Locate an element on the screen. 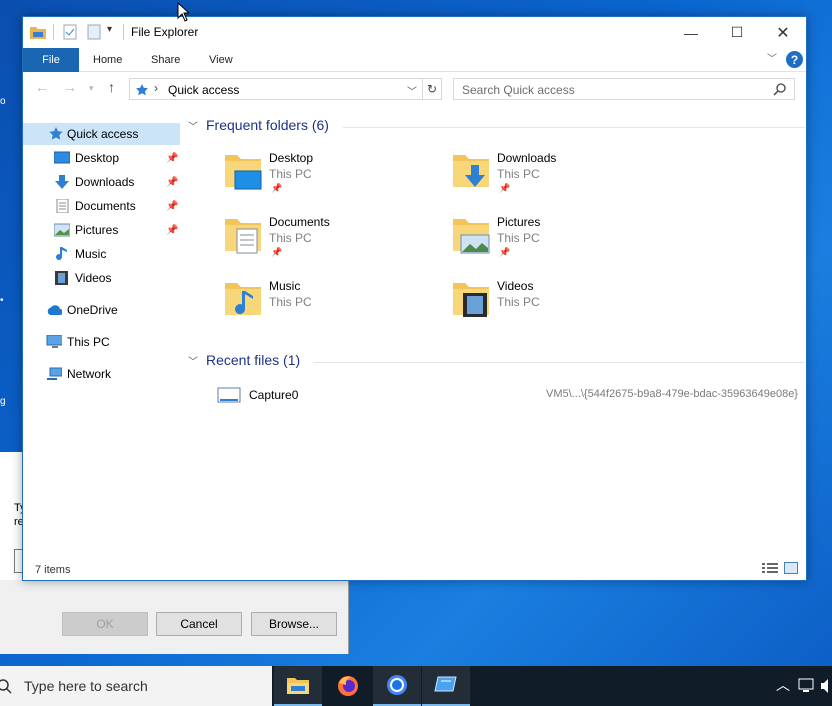 This screenshot has width=832, height=706. taskbar-firefox is located at coordinates (348, 686).